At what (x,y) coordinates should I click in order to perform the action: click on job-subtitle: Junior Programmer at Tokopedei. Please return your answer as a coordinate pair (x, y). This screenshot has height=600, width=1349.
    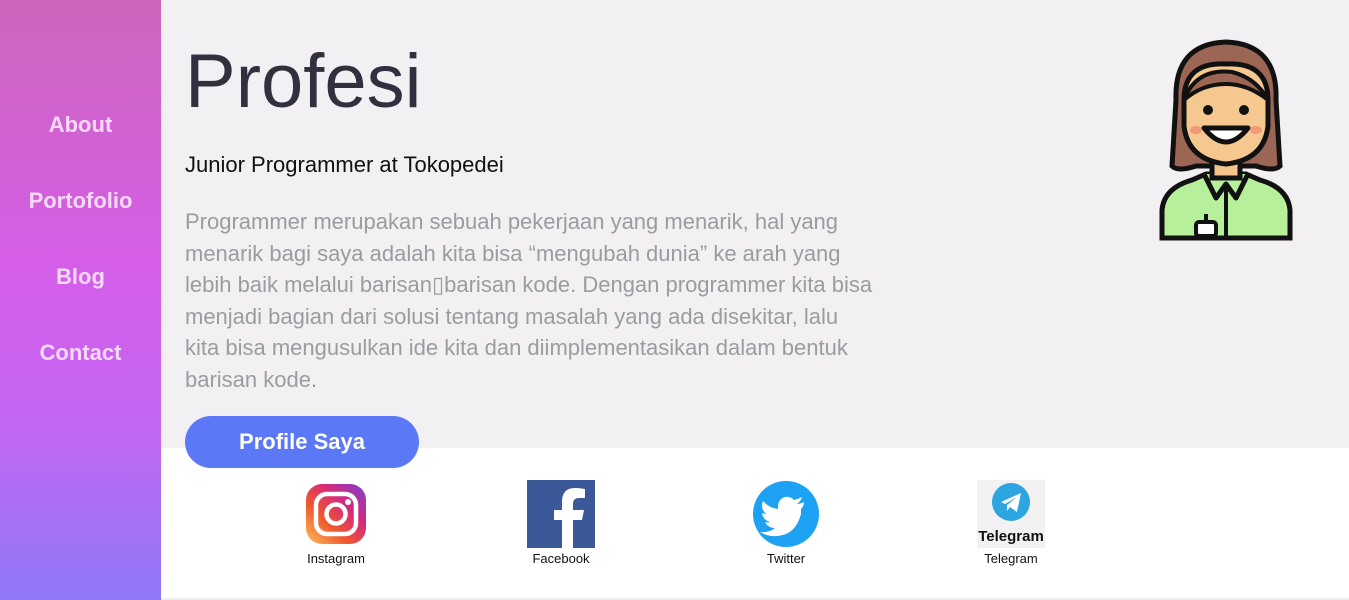
    Looking at the image, I should click on (344, 164).